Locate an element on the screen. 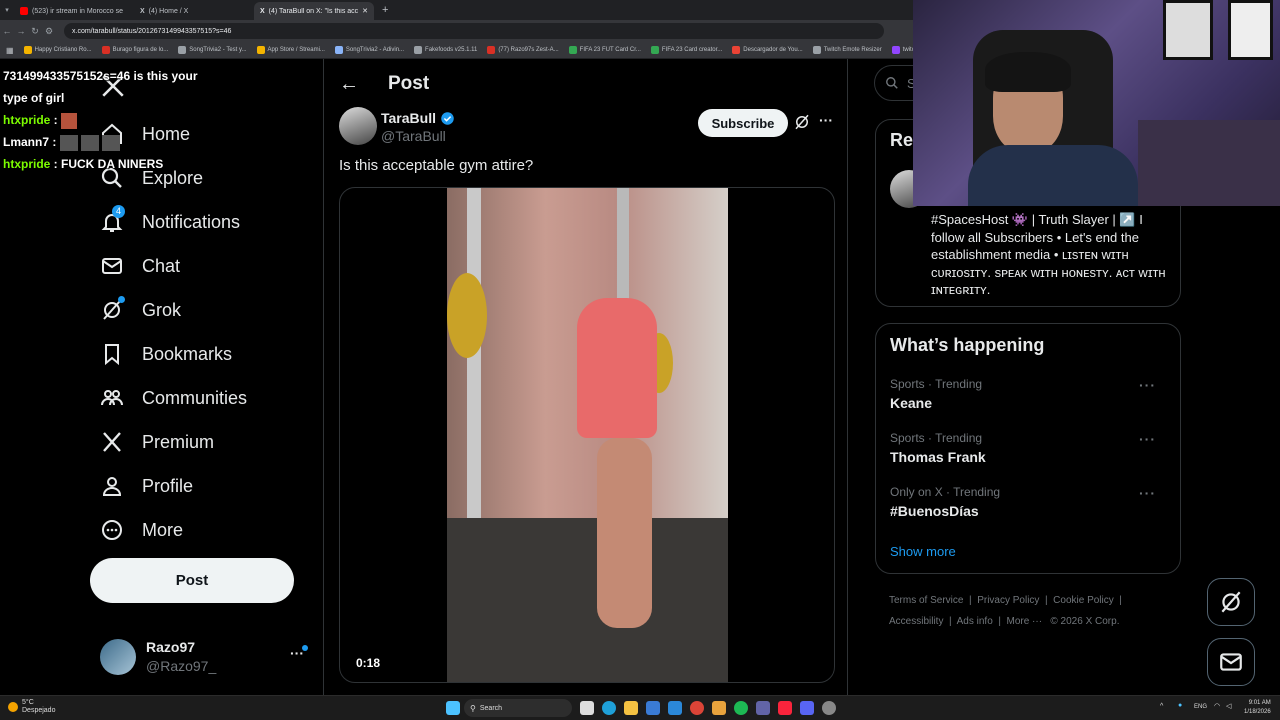  person-legs is located at coordinates (624, 533).